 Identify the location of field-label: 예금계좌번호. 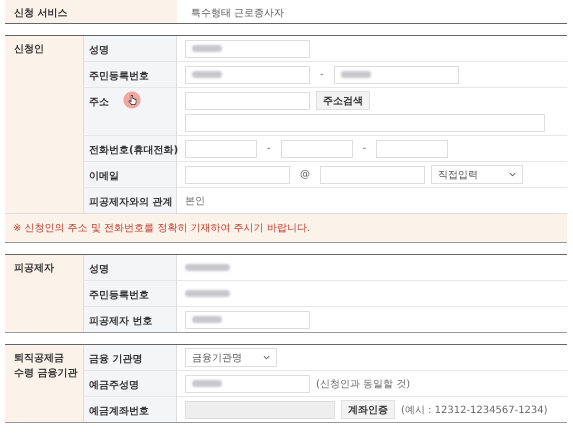
(130, 409).